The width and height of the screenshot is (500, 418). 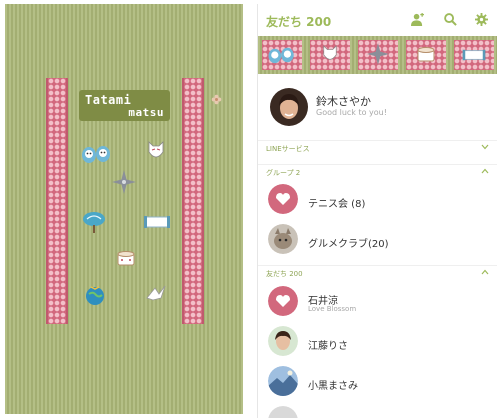 What do you see at coordinates (337, 204) in the screenshot?
I see `group-name: テニス会 (8)` at bounding box center [337, 204].